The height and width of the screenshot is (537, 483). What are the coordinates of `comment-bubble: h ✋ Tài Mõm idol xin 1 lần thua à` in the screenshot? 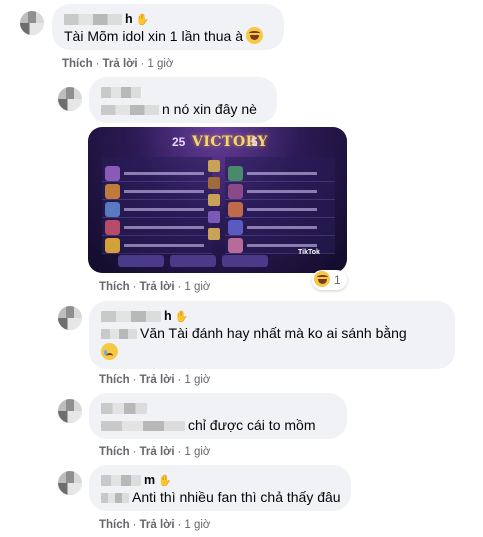 It's located at (168, 27).